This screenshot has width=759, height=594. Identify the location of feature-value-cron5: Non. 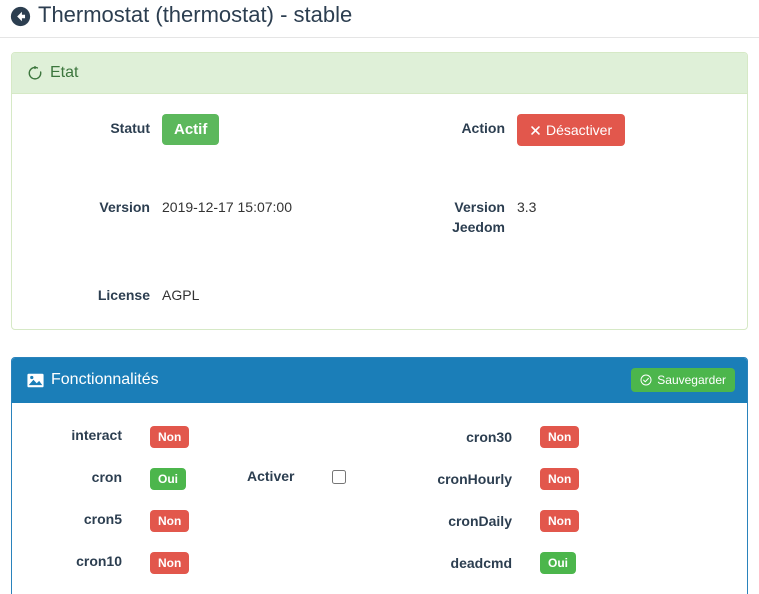
(184, 531).